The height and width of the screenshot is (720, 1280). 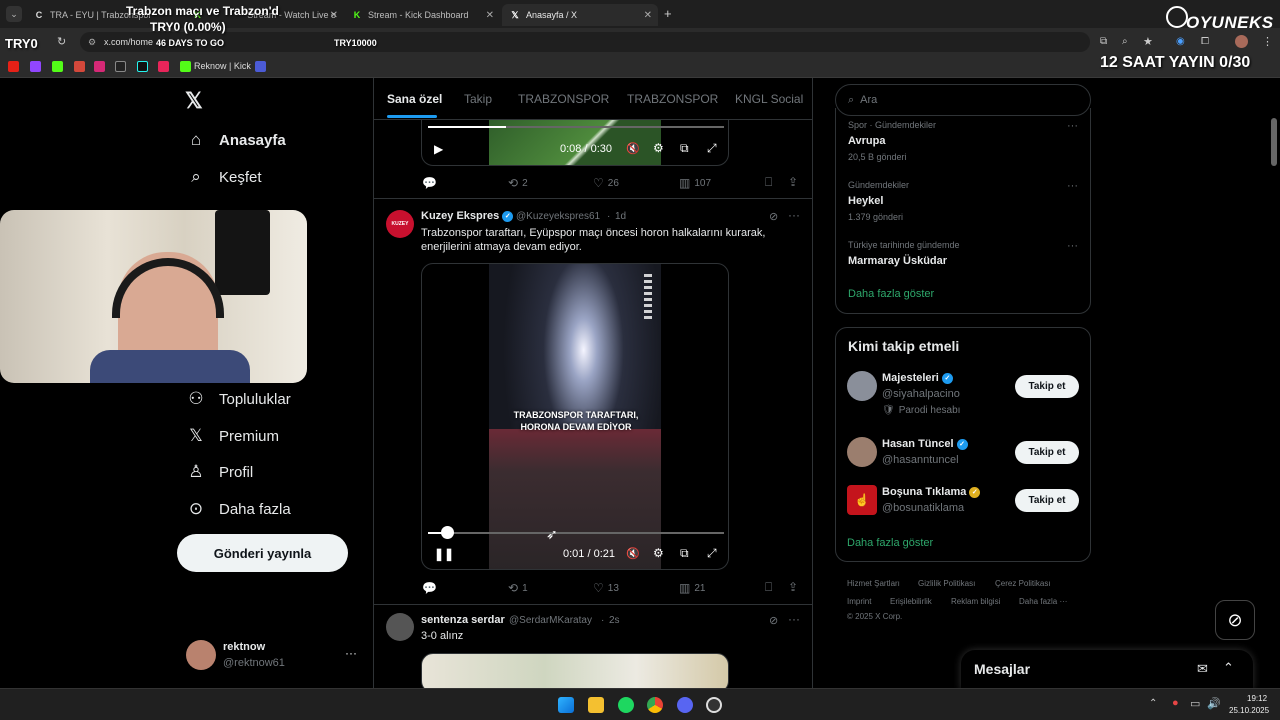 What do you see at coordinates (563, 99) in the screenshot?
I see `tab-trabzonspor-1: TRABZONSPOR` at bounding box center [563, 99].